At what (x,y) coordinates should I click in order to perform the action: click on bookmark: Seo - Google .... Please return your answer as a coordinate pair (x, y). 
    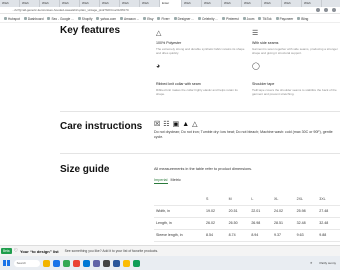
    Looking at the image, I should click on (60, 18).